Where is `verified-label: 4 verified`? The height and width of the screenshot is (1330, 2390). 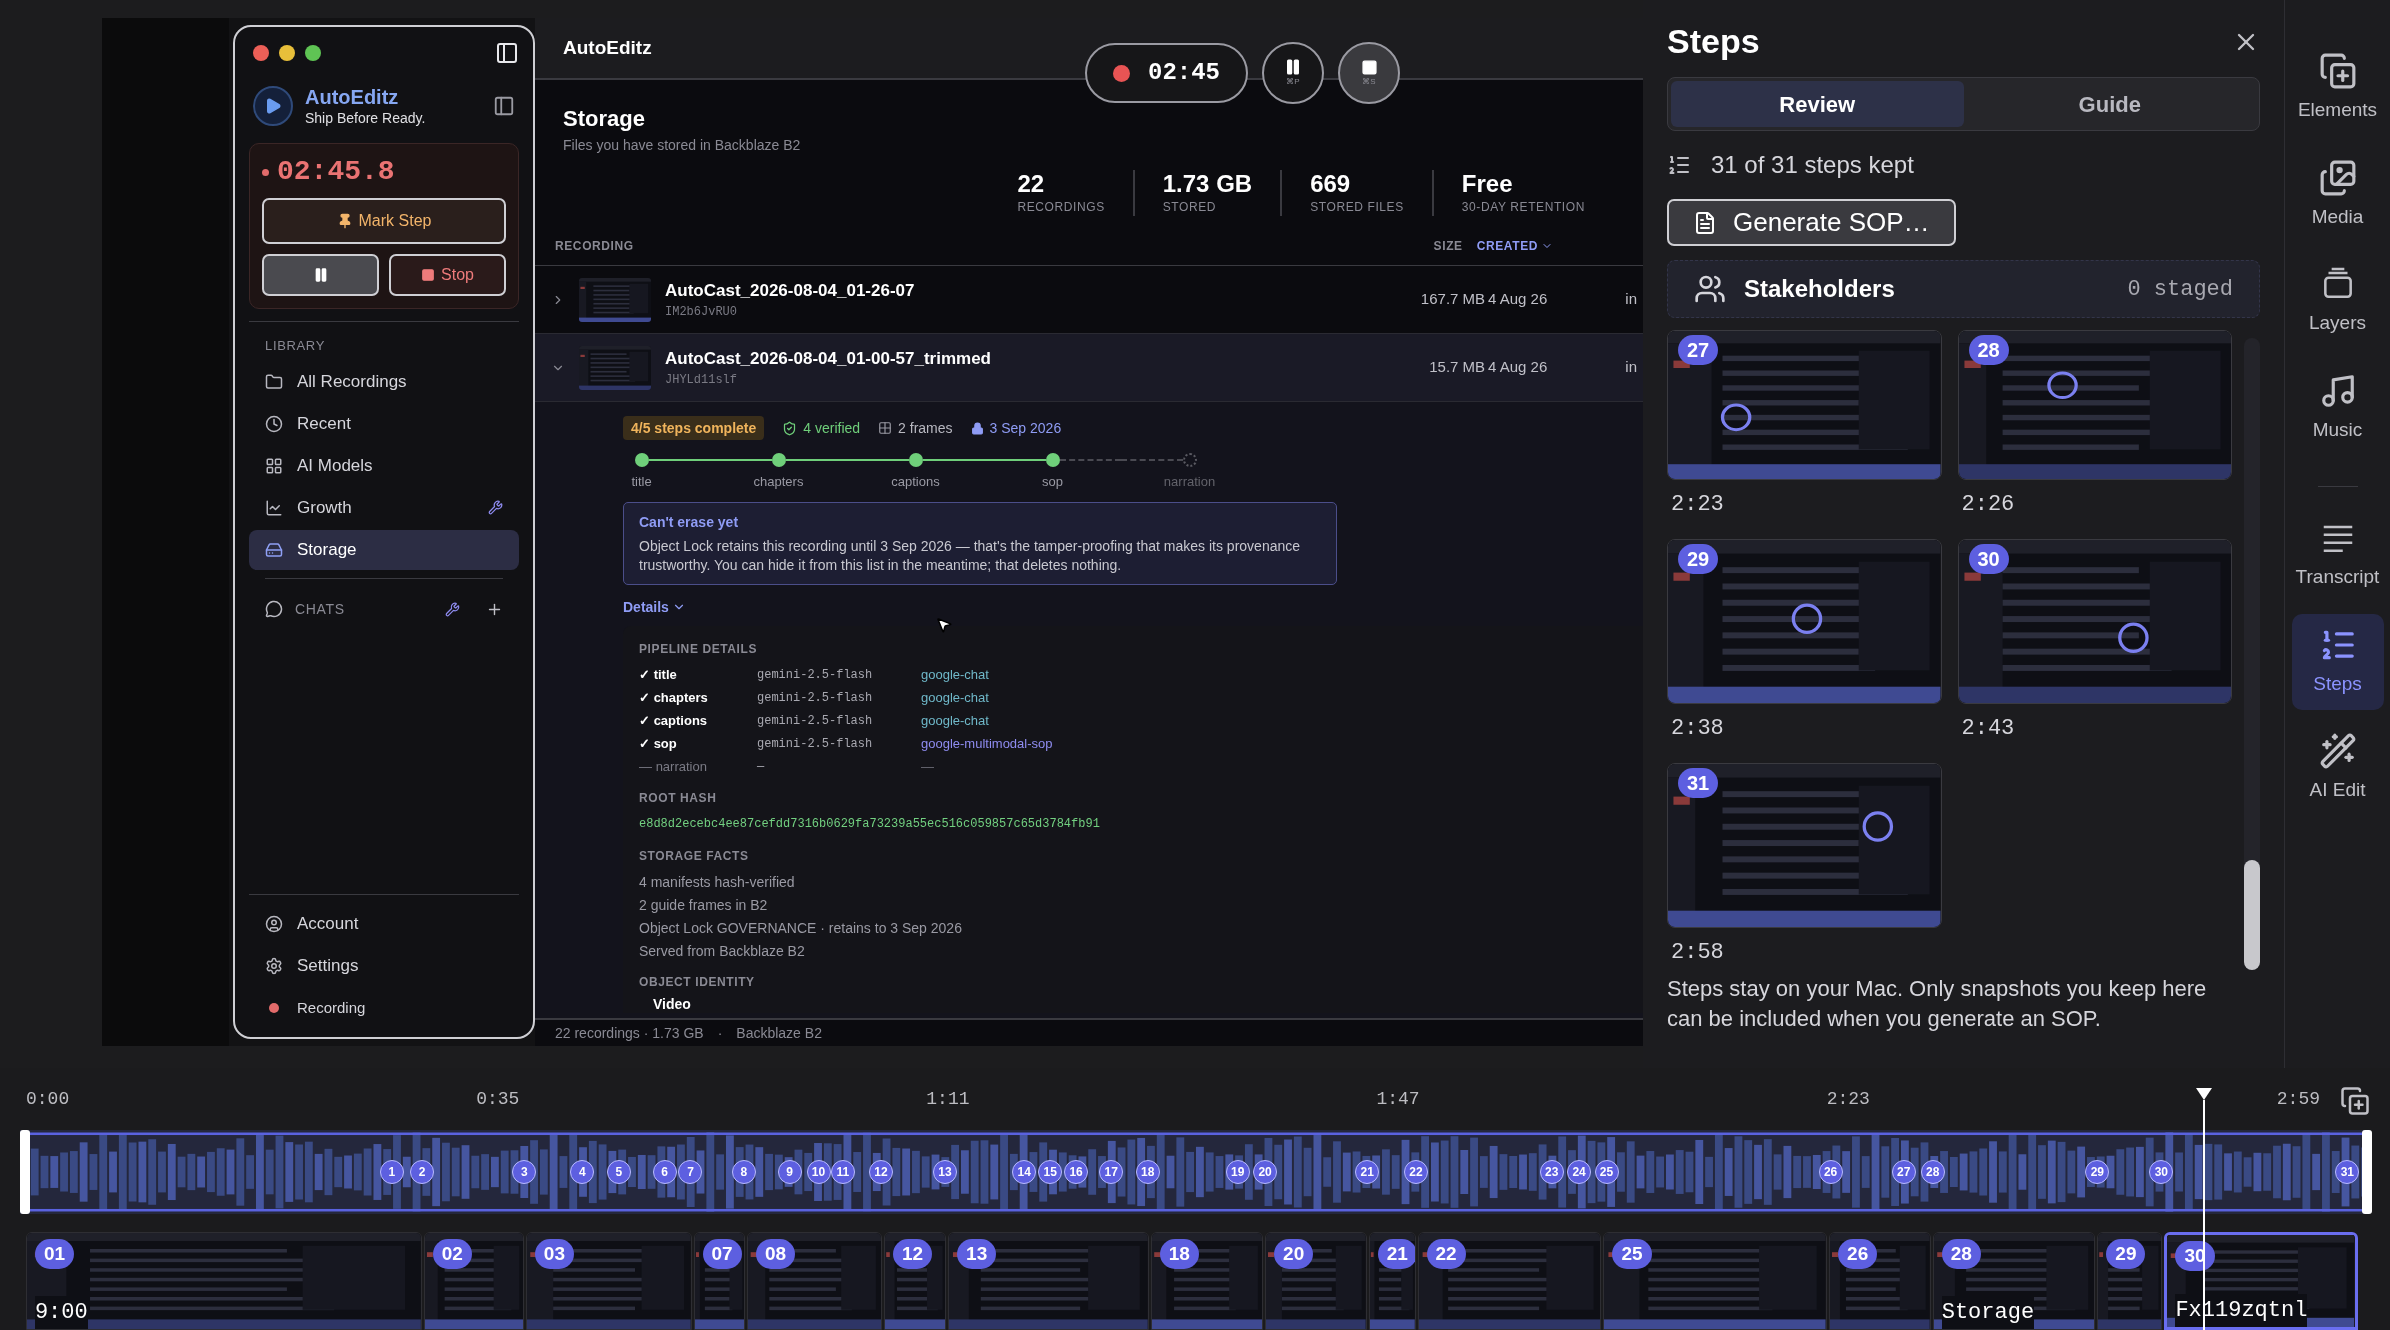
verified-label: 4 verified is located at coordinates (832, 428).